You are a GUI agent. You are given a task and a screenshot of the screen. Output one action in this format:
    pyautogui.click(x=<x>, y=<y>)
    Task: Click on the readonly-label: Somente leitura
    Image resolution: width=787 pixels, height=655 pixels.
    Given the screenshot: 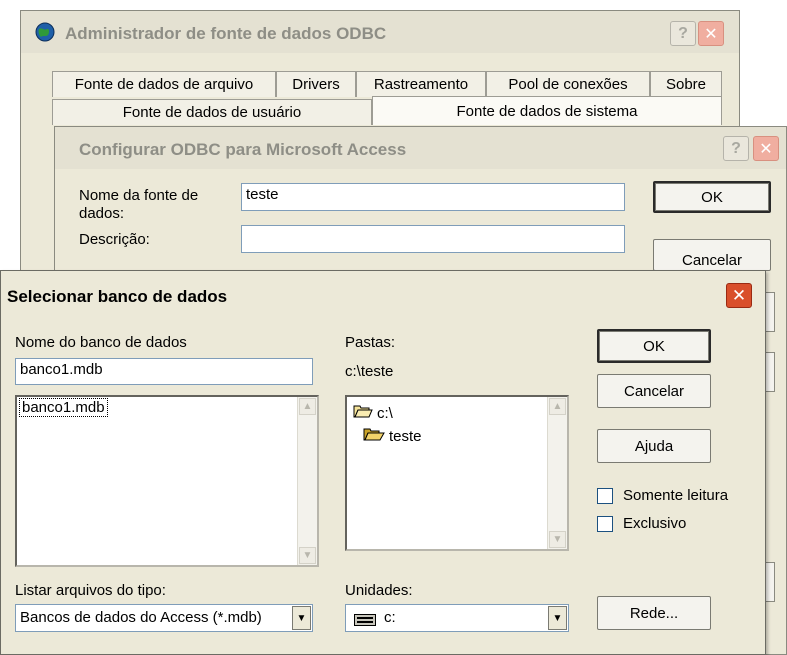 What is the action you would take?
    pyautogui.click(x=676, y=495)
    